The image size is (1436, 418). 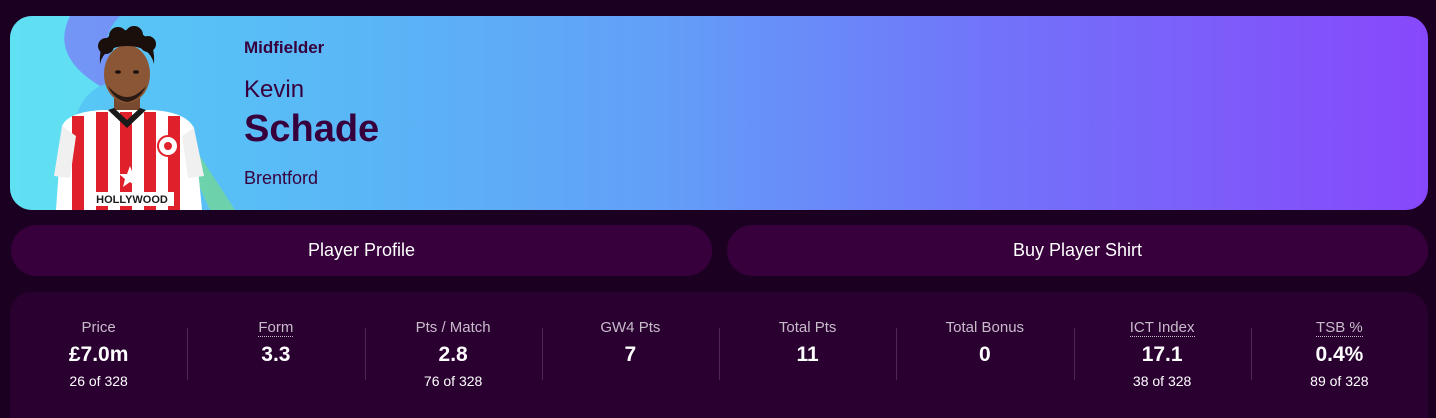 I want to click on player-first-name: Kevin, so click(x=274, y=89).